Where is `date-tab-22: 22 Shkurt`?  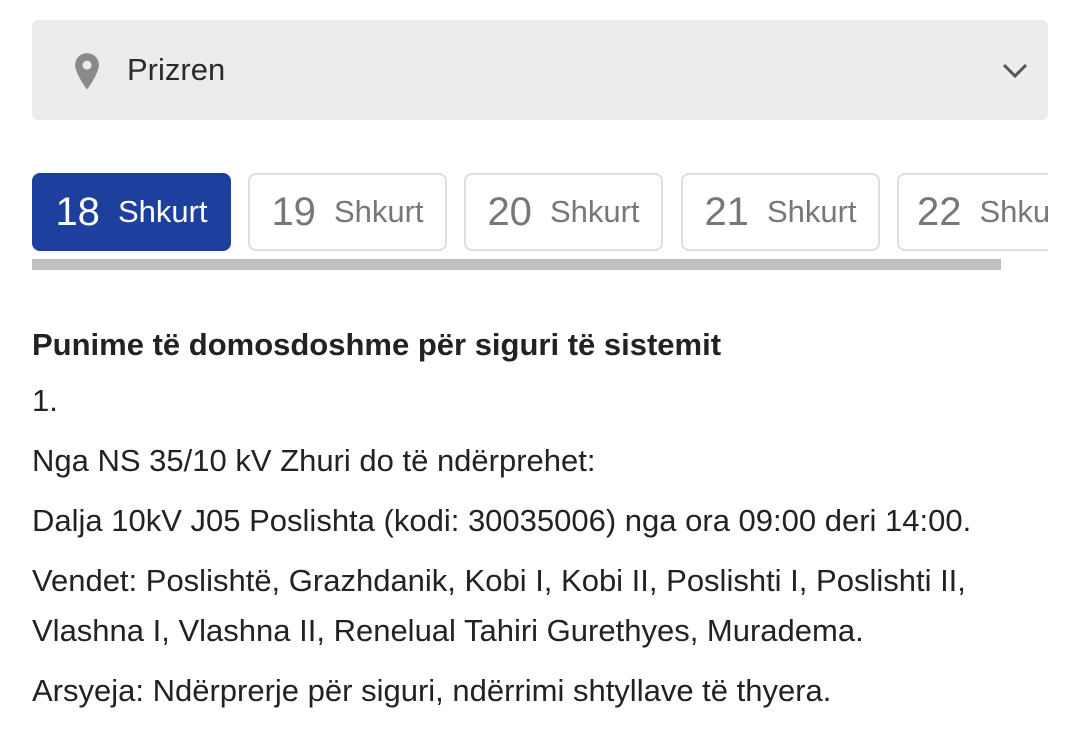 date-tab-22: 22 Shkurt is located at coordinates (972, 212).